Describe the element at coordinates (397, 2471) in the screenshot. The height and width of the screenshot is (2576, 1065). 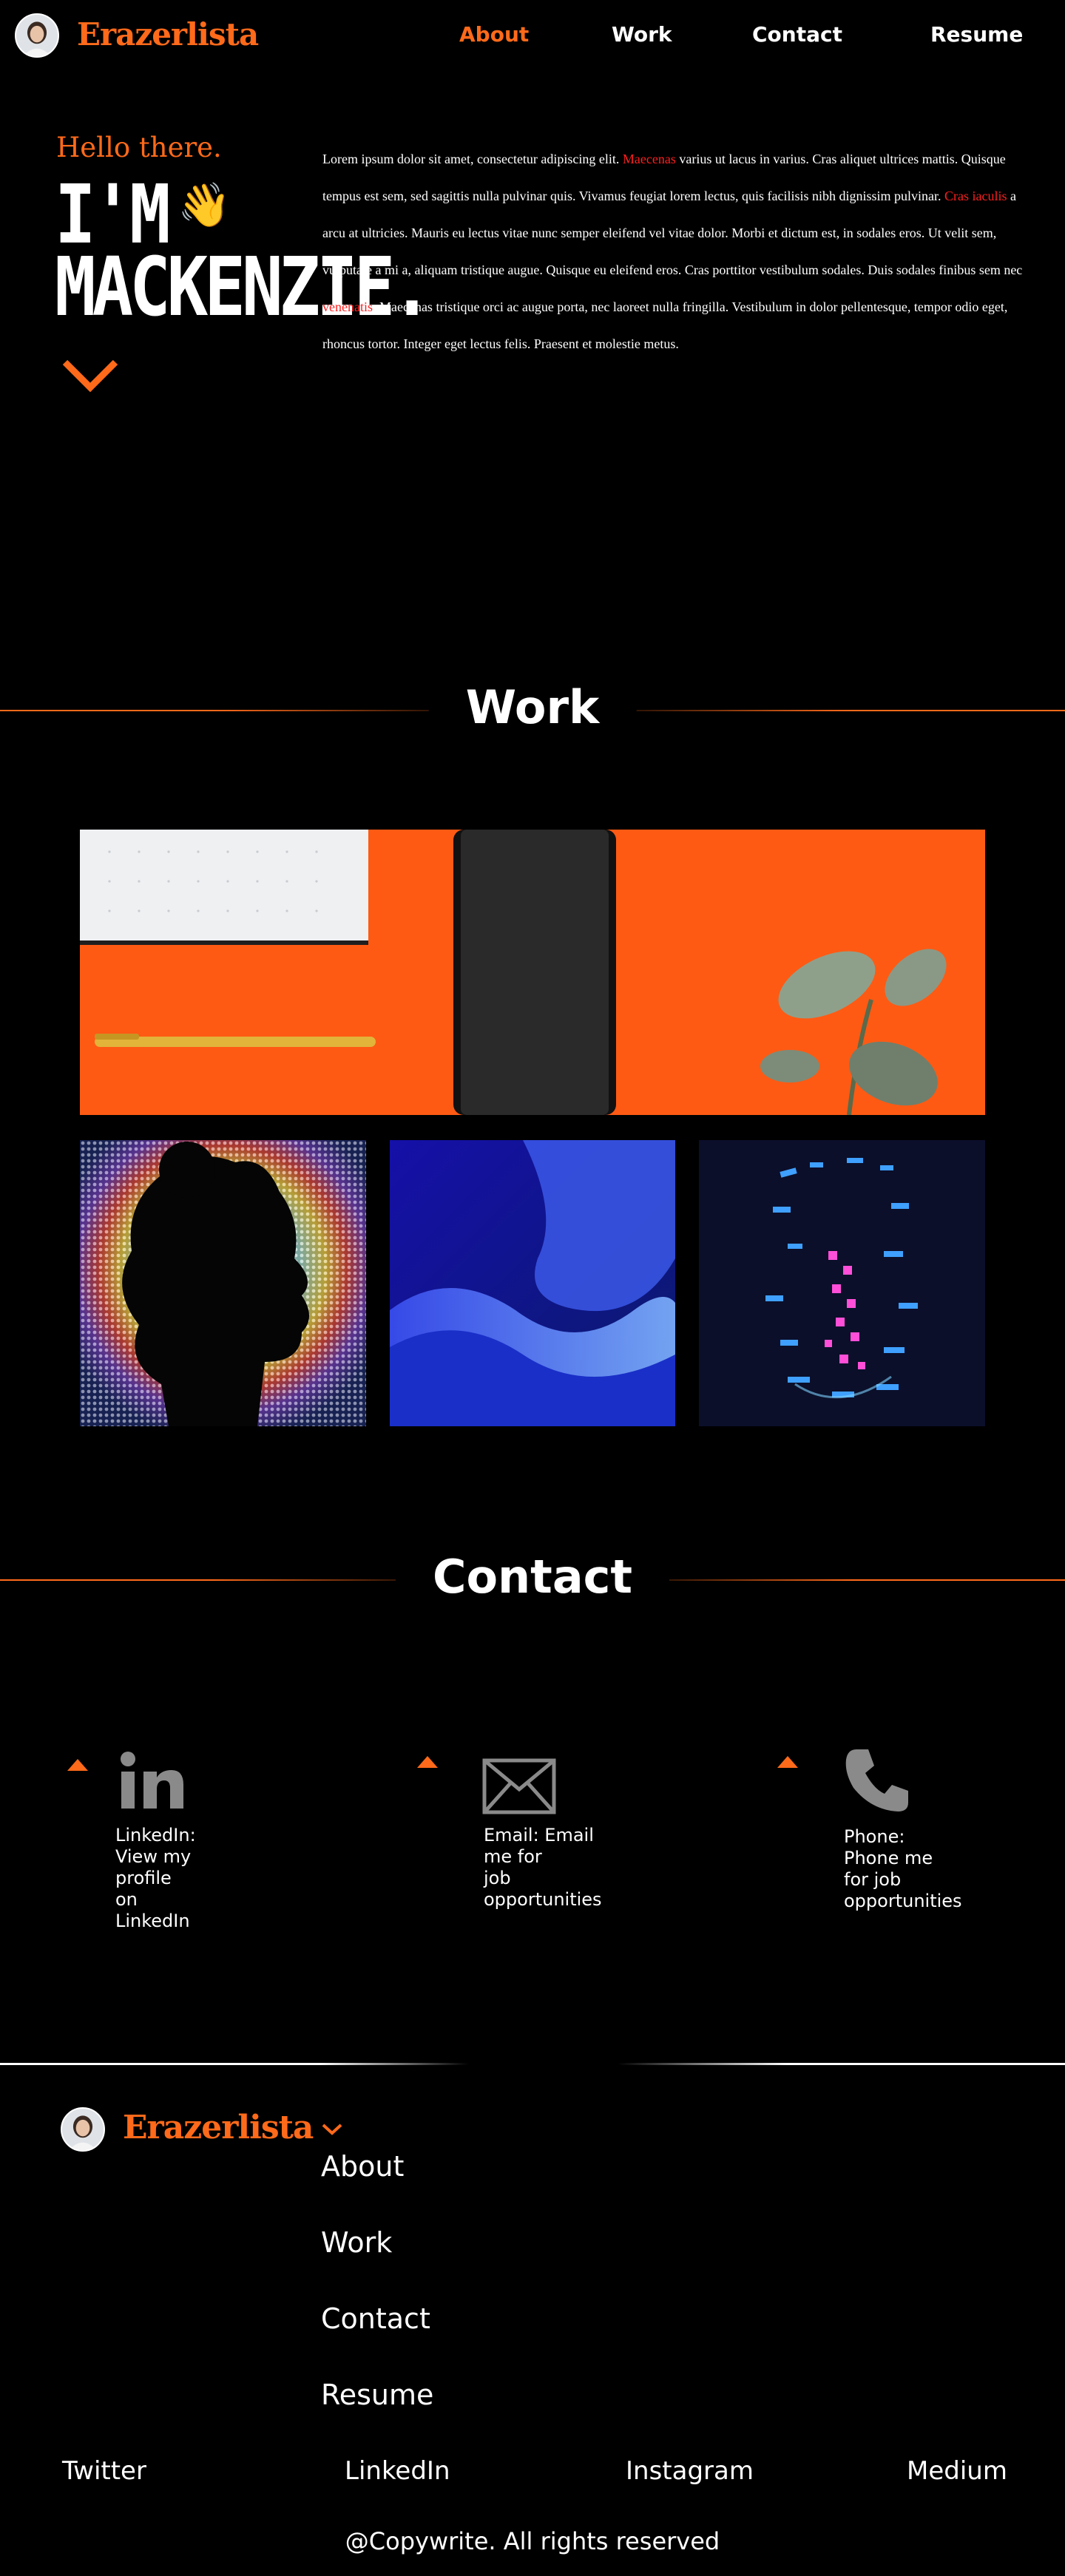
I see `social-link-linkedin: LinkedIn` at that location.